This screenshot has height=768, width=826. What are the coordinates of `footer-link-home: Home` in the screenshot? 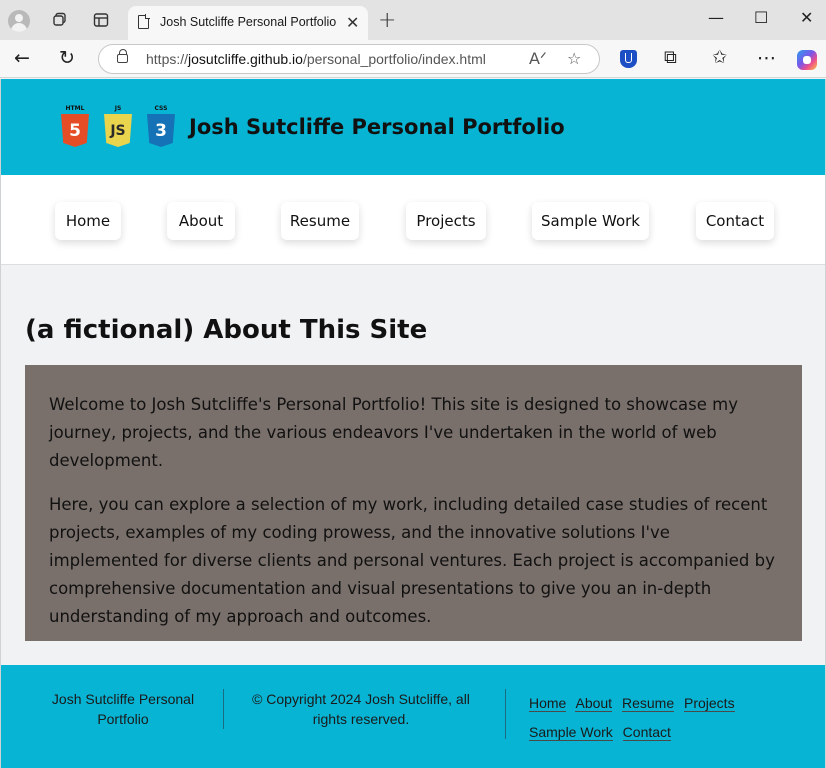 It's located at (548, 703).